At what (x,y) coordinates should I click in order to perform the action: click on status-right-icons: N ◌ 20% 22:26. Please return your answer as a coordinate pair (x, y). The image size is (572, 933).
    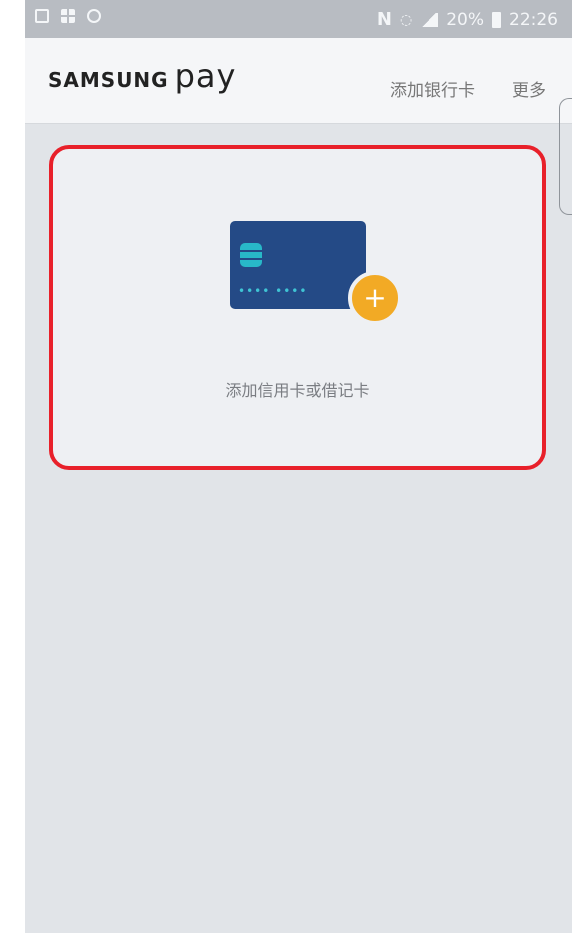
    Looking at the image, I should click on (467, 19).